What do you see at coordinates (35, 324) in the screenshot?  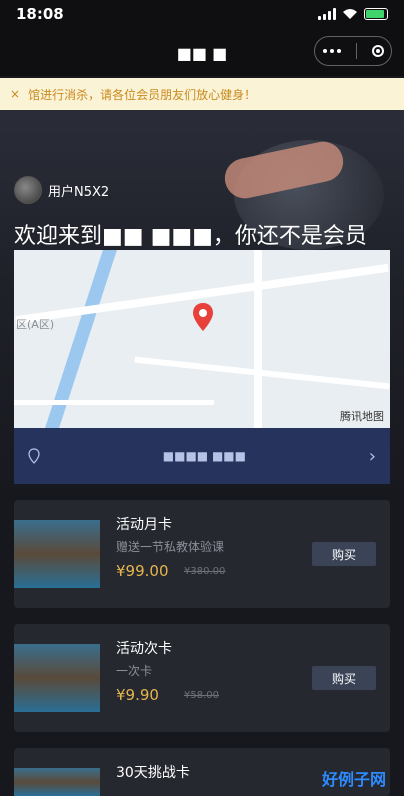 I see `map-area-label: 区(A区)` at bounding box center [35, 324].